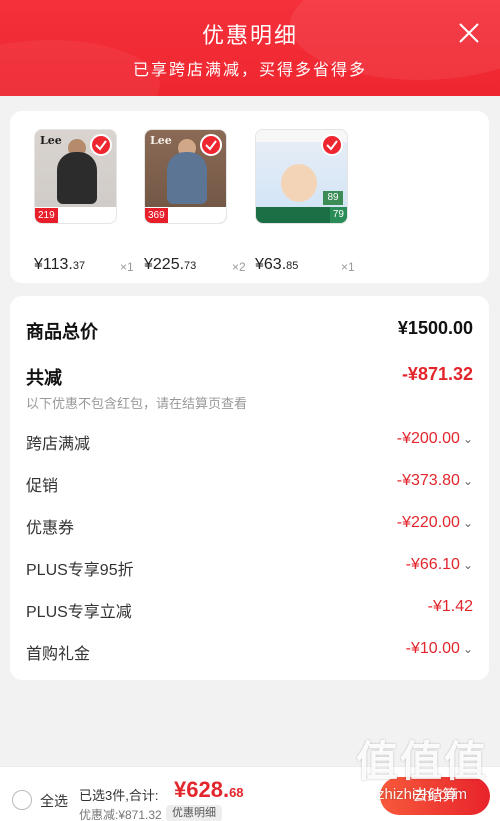 The height and width of the screenshot is (821, 500). What do you see at coordinates (338, 215) in the screenshot?
I see `tag-price: 79` at bounding box center [338, 215].